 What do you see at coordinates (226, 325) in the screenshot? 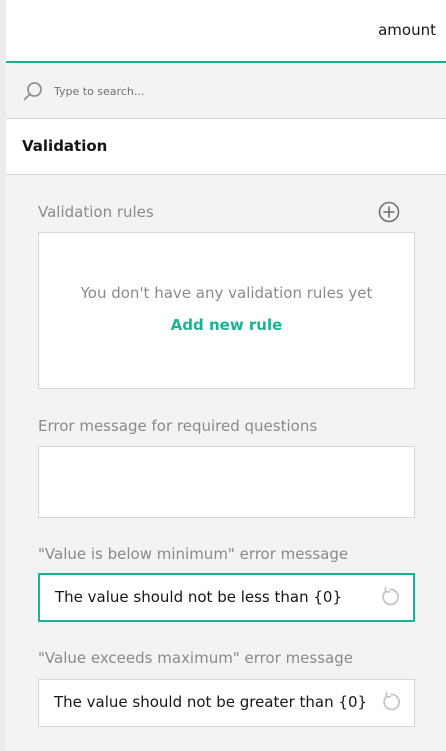
I see `add-new-rule-link: Add new rule` at bounding box center [226, 325].